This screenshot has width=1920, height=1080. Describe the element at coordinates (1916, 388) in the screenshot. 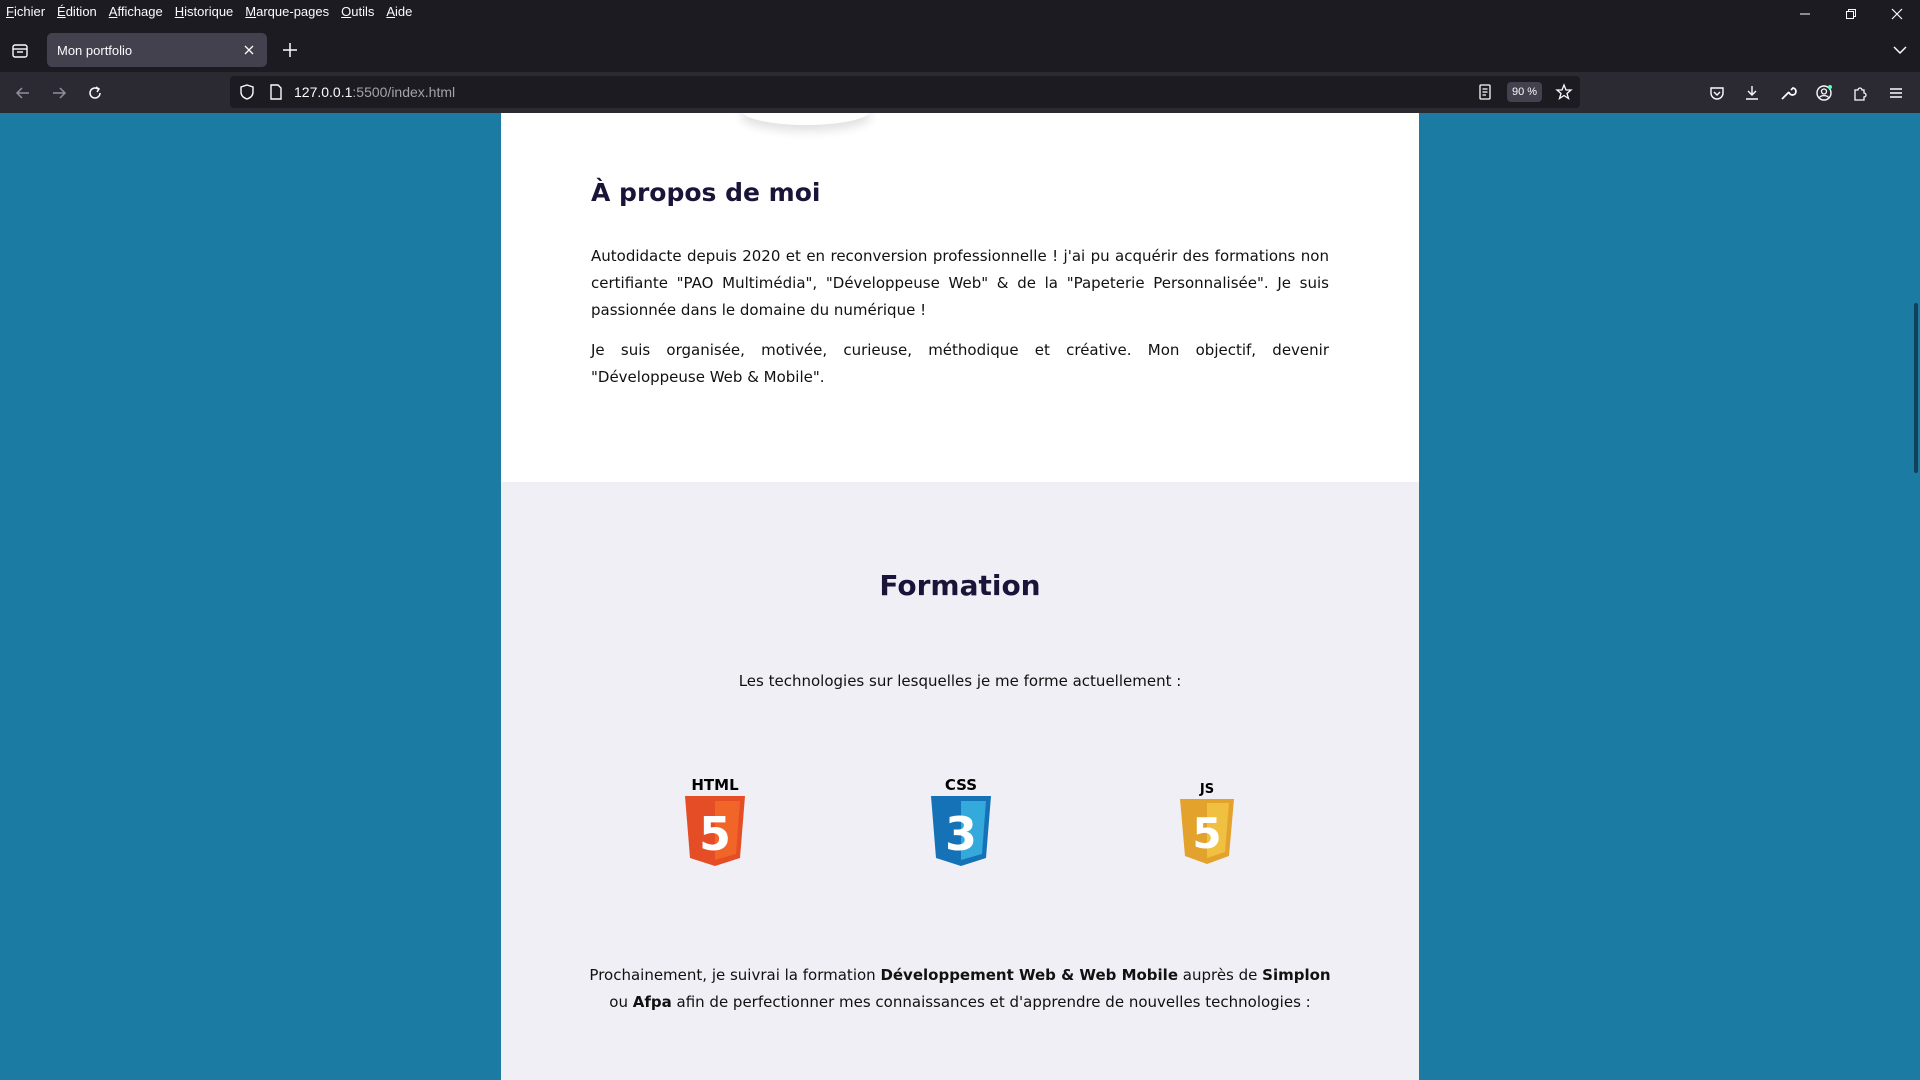

I see `scrollbar-thumb` at that location.